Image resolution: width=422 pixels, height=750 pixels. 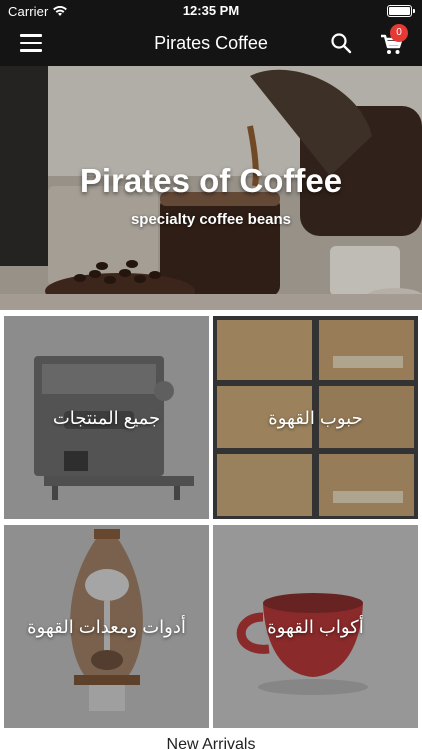 I want to click on category-tile-all-products: جميع المنتجات, so click(x=106, y=417).